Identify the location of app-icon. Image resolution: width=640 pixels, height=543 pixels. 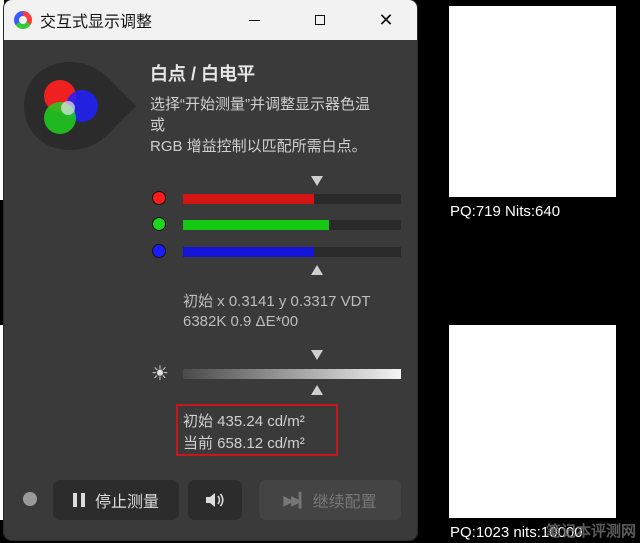
(23, 20).